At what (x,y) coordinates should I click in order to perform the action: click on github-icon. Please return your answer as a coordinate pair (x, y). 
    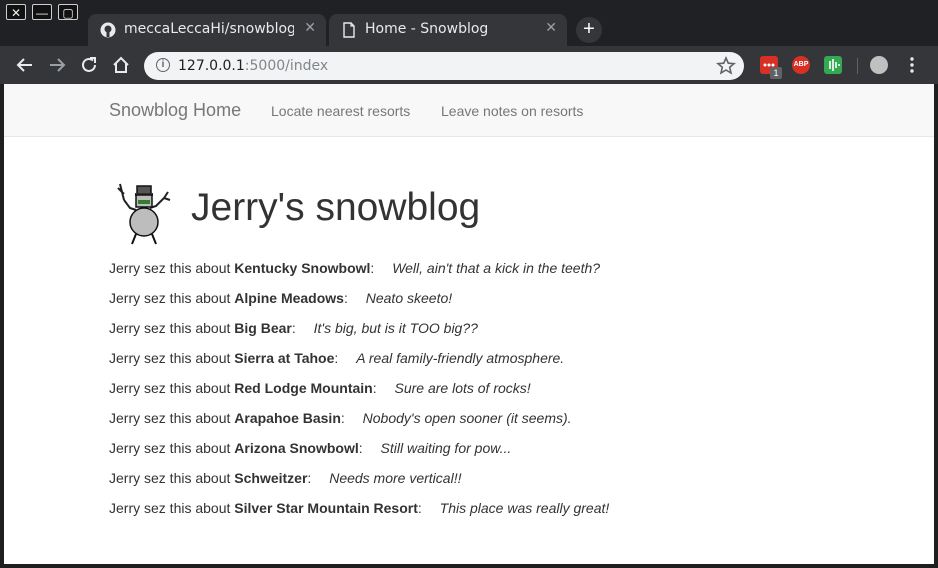
    Looking at the image, I should click on (108, 30).